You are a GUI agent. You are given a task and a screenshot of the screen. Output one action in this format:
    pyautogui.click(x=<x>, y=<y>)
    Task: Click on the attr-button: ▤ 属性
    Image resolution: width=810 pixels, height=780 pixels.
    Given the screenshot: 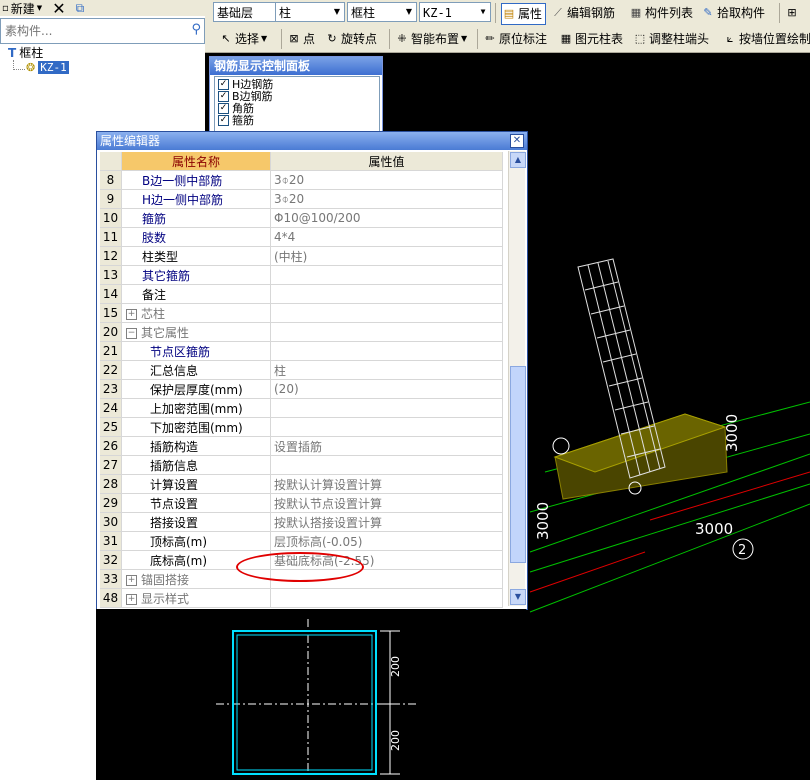 What is the action you would take?
    pyautogui.click(x=524, y=14)
    